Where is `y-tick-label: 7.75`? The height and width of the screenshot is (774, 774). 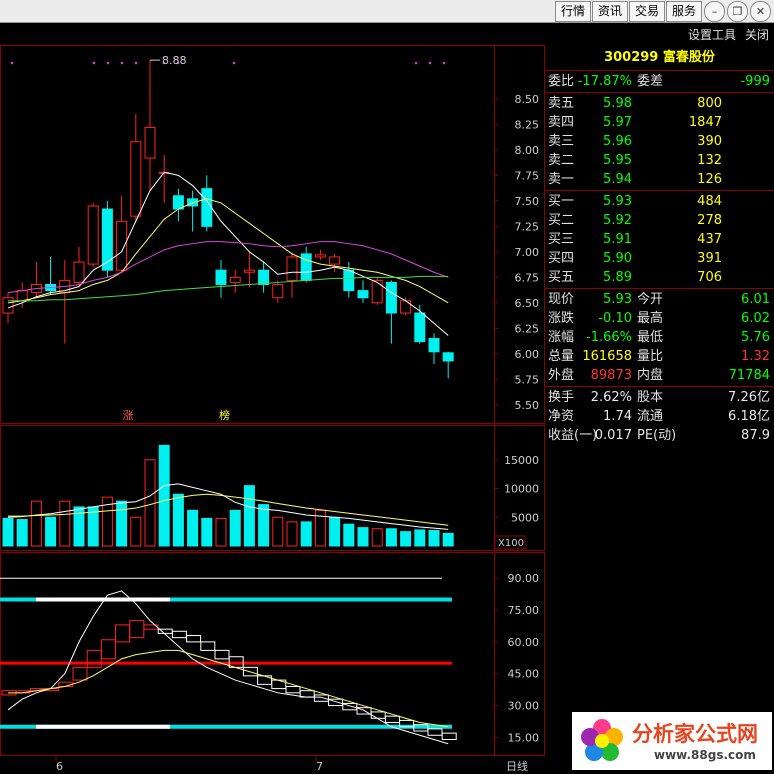
y-tick-label: 7.75 is located at coordinates (527, 175).